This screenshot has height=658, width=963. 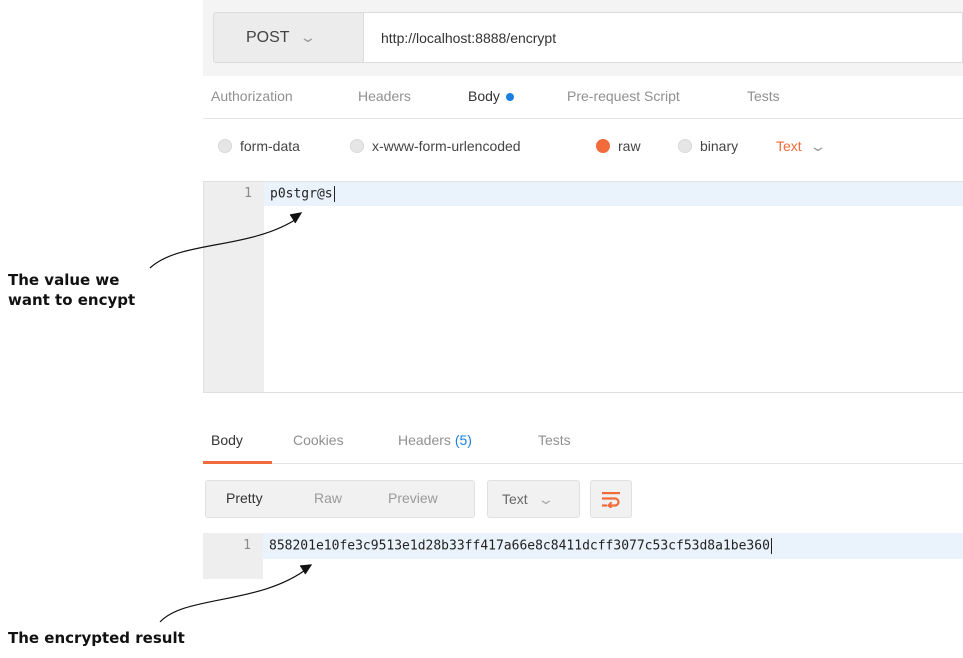 What do you see at coordinates (224, 243) in the screenshot?
I see `value-callout-arrow` at bounding box center [224, 243].